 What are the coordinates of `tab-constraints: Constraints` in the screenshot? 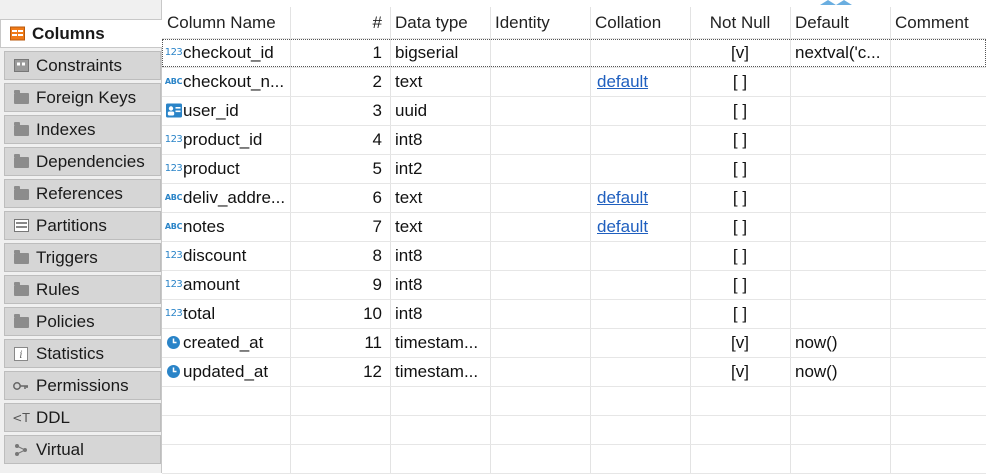 It's located at (82, 65).